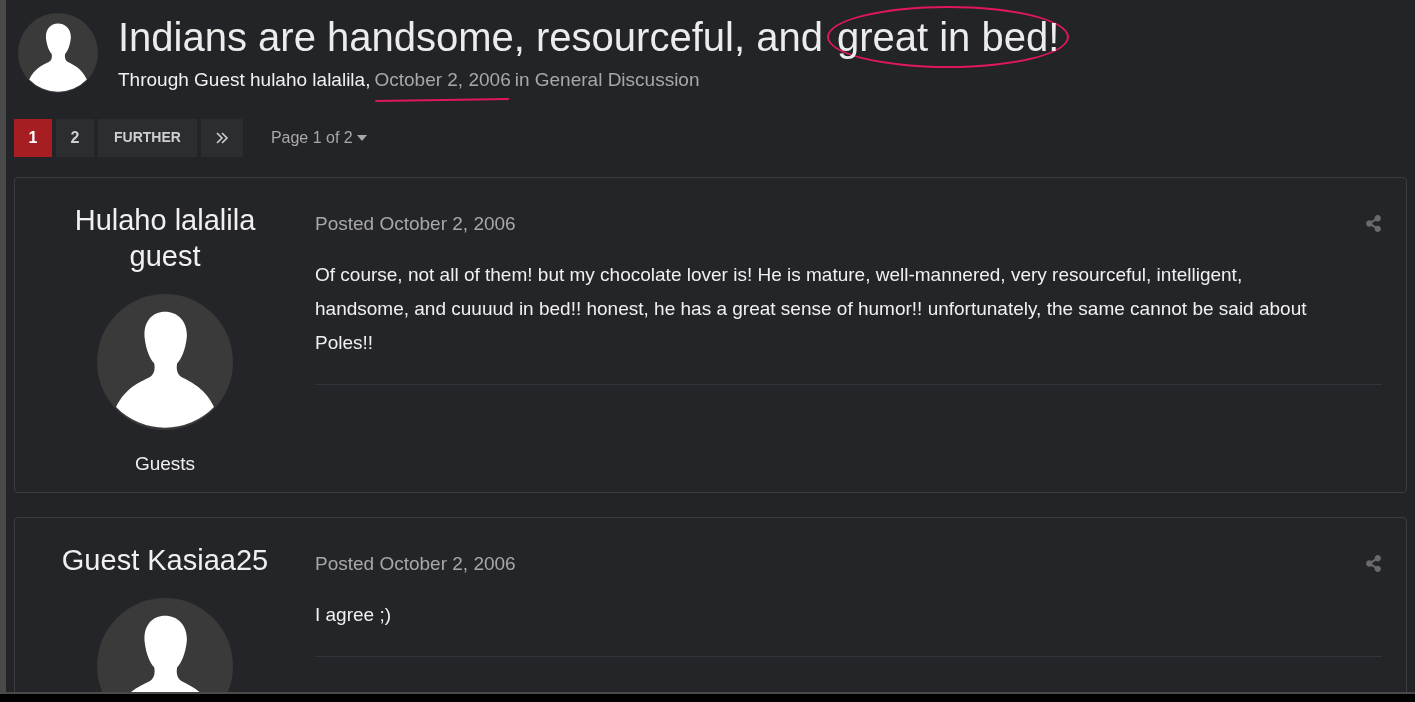 The height and width of the screenshot is (702, 1415). Describe the element at coordinates (848, 627) in the screenshot. I see `post-body: I agree ;)` at that location.